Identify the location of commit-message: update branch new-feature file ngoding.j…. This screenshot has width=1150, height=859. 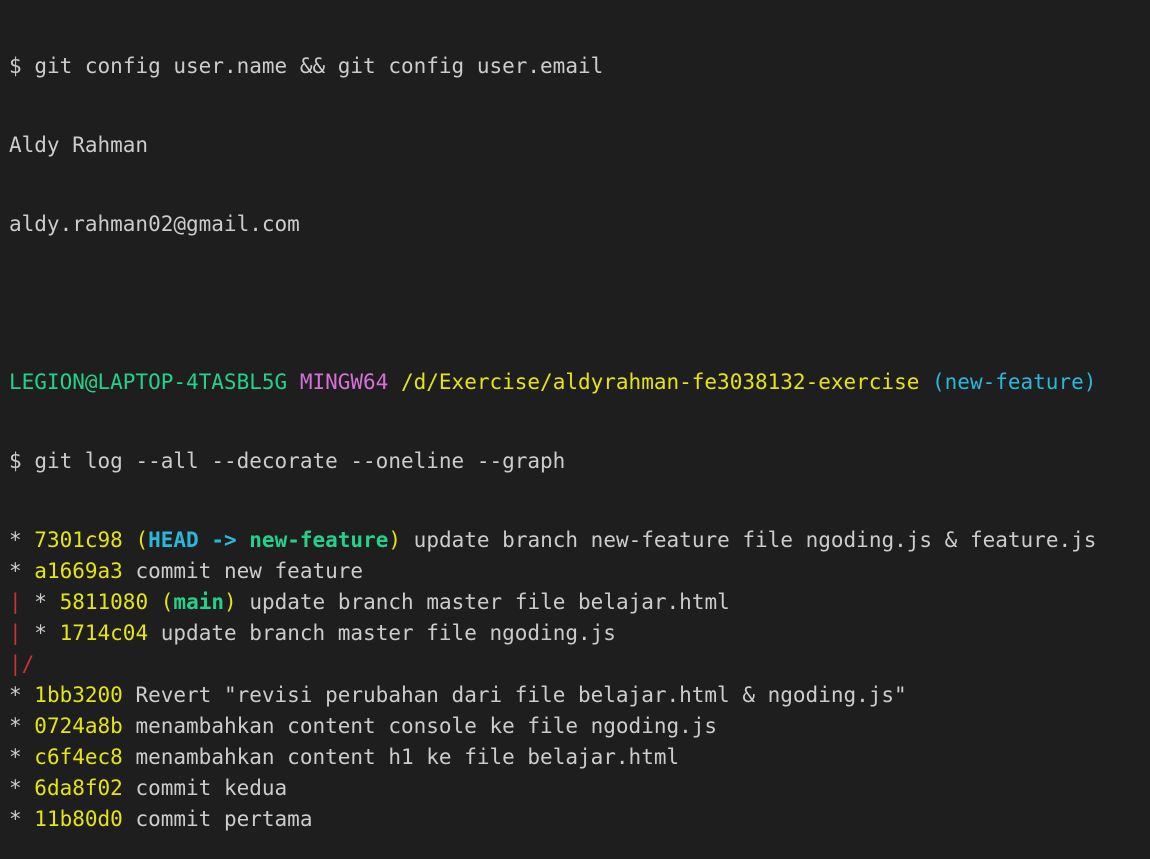
(755, 540).